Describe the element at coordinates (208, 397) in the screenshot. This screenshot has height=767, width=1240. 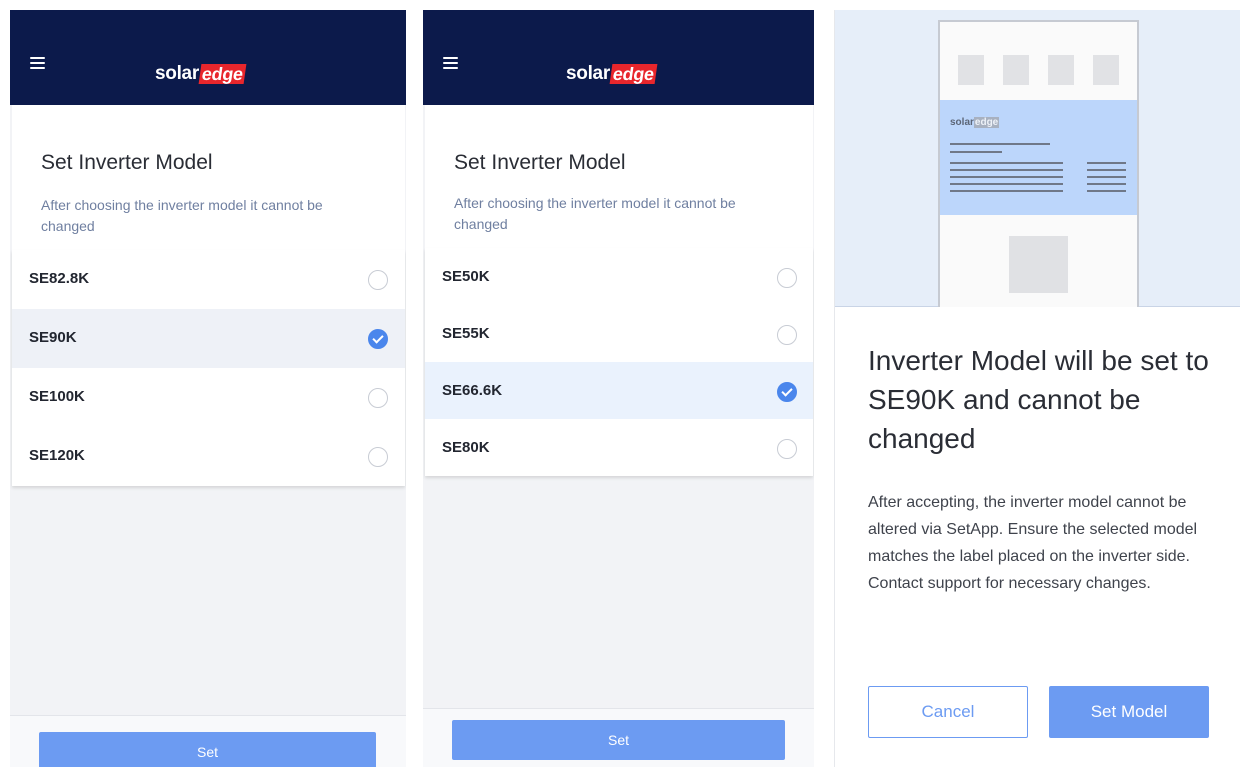
I see `model-option: SE100K` at that location.